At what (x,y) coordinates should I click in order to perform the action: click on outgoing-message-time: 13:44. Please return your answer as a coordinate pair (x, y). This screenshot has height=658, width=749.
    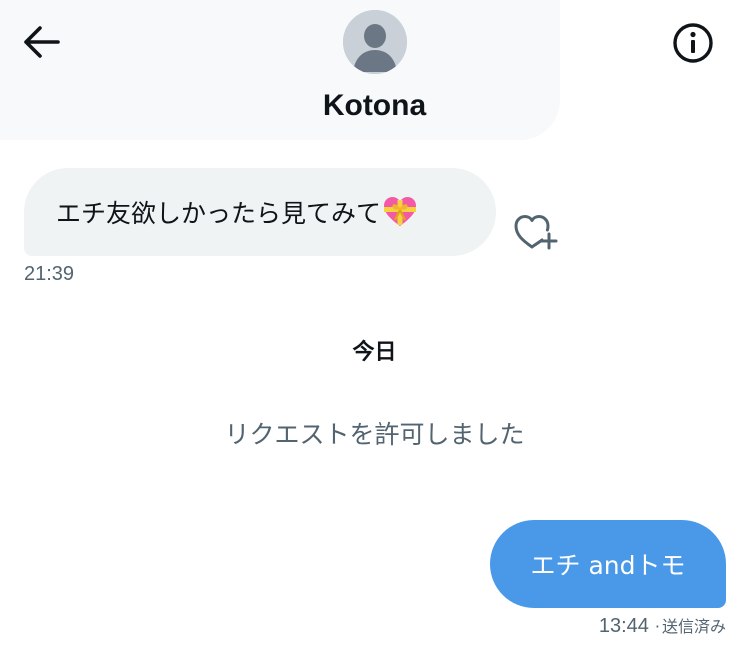
    Looking at the image, I should click on (623, 626).